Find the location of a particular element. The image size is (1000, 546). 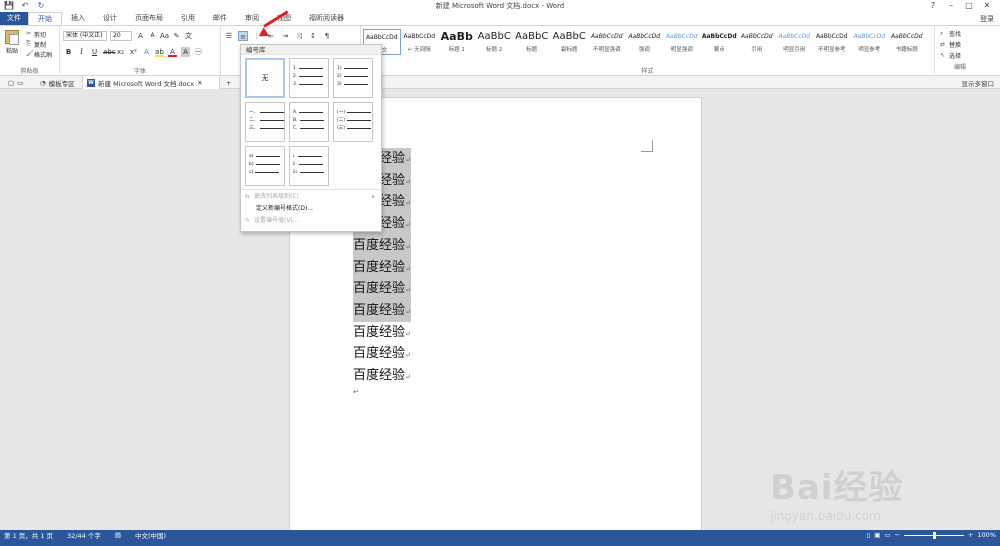

page-count: 第 1 页，共 1 页 is located at coordinates (28, 535).